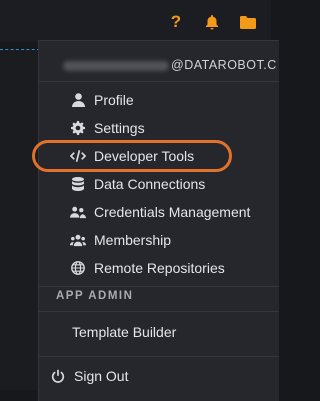 Image resolution: width=320 pixels, height=401 pixels. I want to click on menu-item-profile: Profile, so click(159, 100).